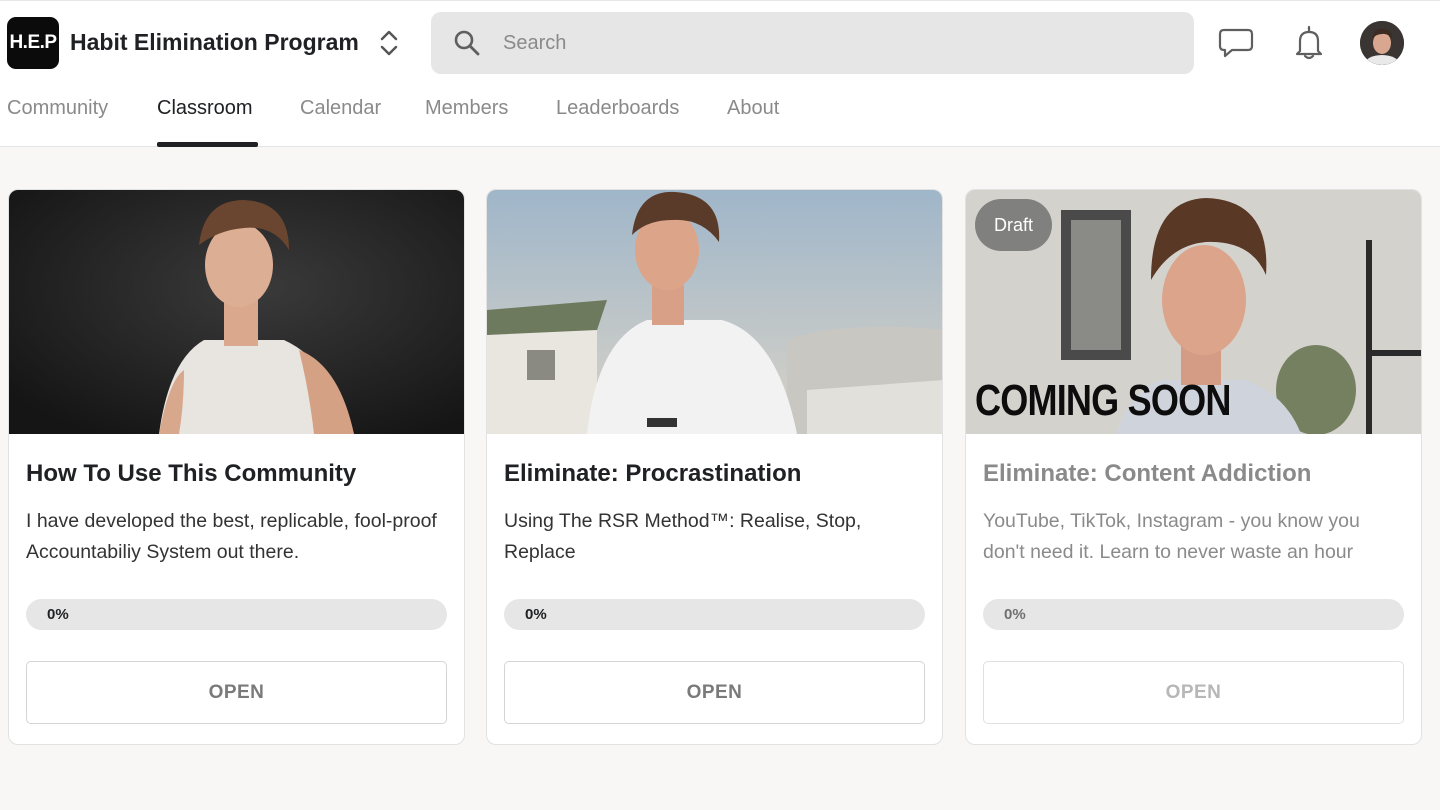 This screenshot has width=1440, height=810. Describe the element at coordinates (1236, 43) in the screenshot. I see `chat-icon` at that location.